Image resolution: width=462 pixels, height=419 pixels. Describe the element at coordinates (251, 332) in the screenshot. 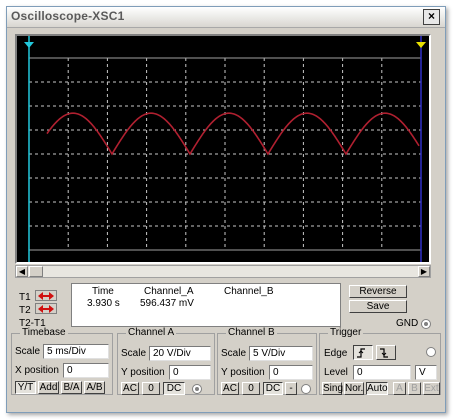

I see `channel-b-title: Channel B` at that location.